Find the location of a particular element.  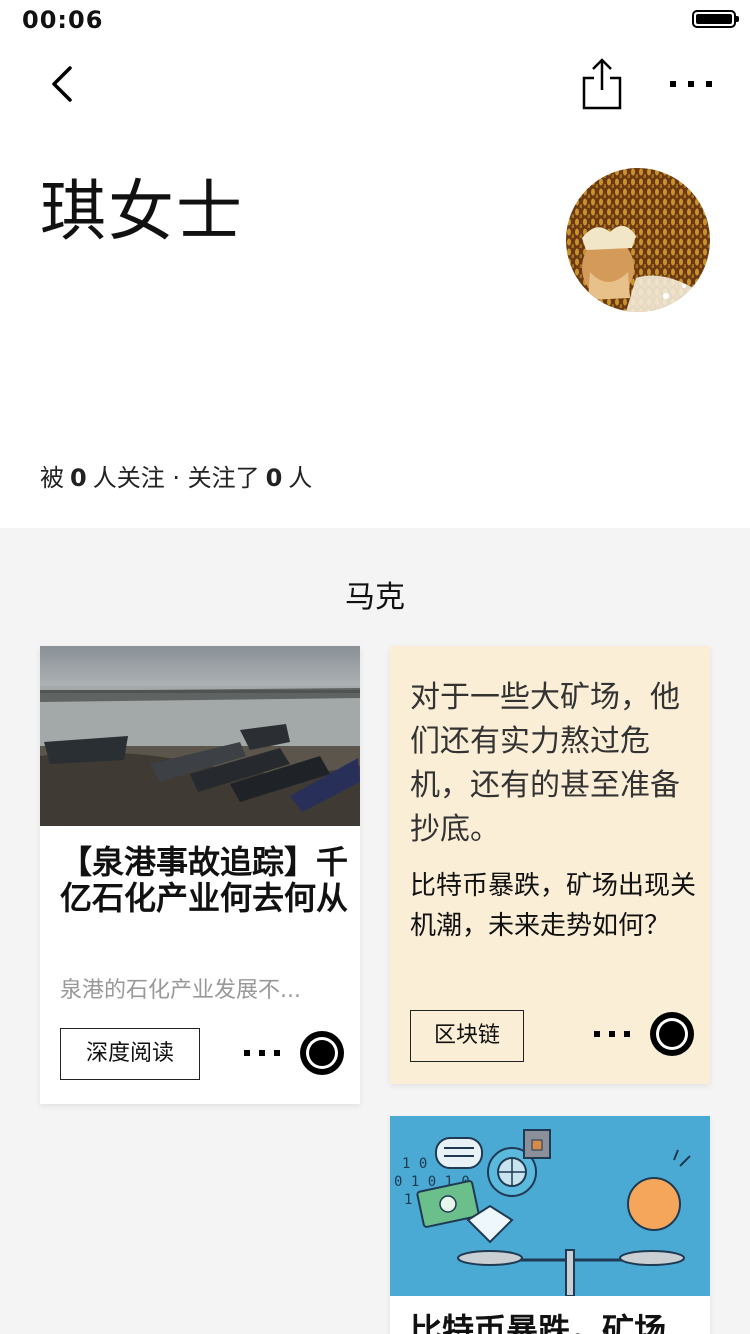

article-title: 【泉港事故追踪】千亿石化产业何去何从 is located at coordinates (205, 880).